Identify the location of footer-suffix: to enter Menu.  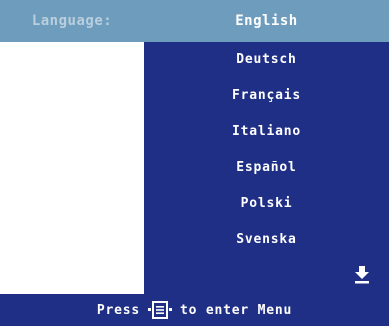
(236, 310).